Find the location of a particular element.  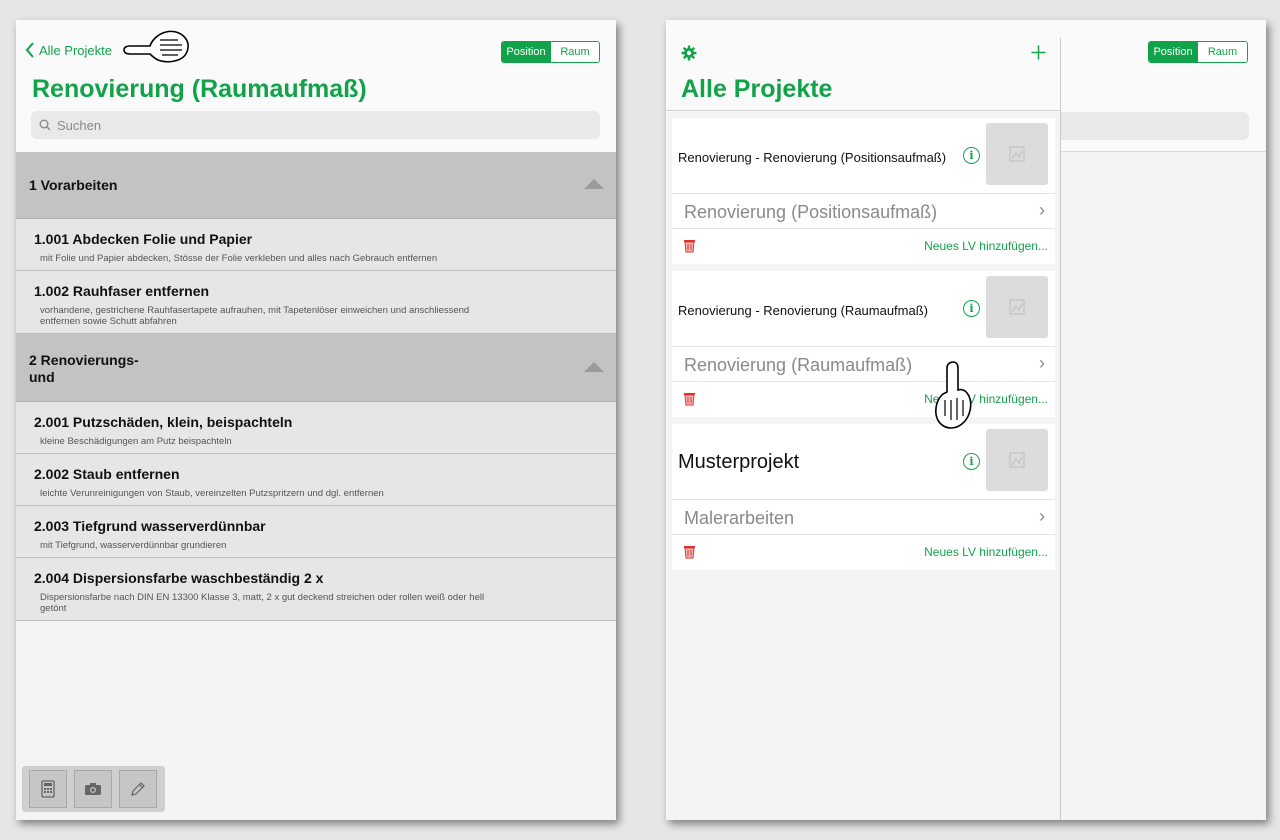

section-title: 1 Vorarbeiten is located at coordinates (73, 185).